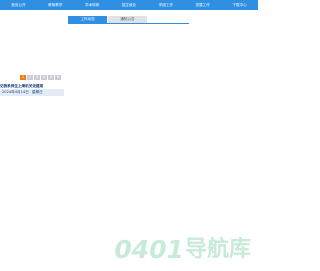  What do you see at coordinates (44, 77) in the screenshot?
I see `page-button-4: 4` at bounding box center [44, 77].